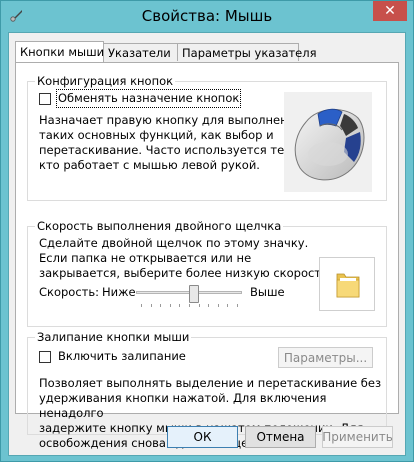  I want to click on tab-pointer-options: Параметры указателя, so click(247, 52).